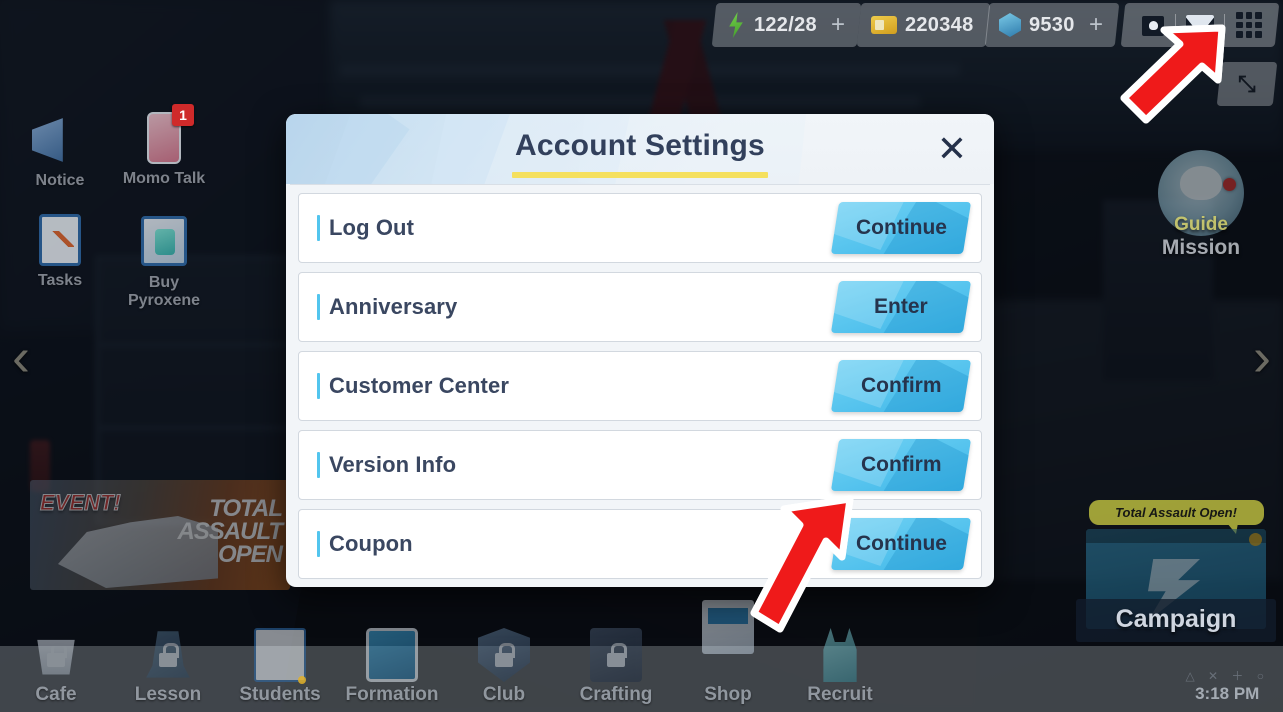 The image size is (1283, 712). I want to click on settings-row-coupon: Coupon Continue, so click(640, 544).